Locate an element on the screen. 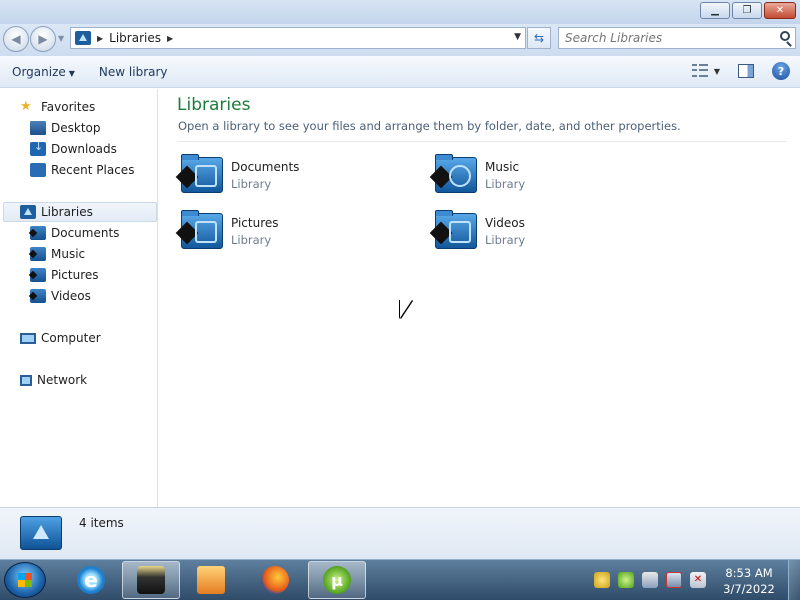 The width and height of the screenshot is (800, 600). library-tile-music: Music Library is located at coordinates (477, 176).